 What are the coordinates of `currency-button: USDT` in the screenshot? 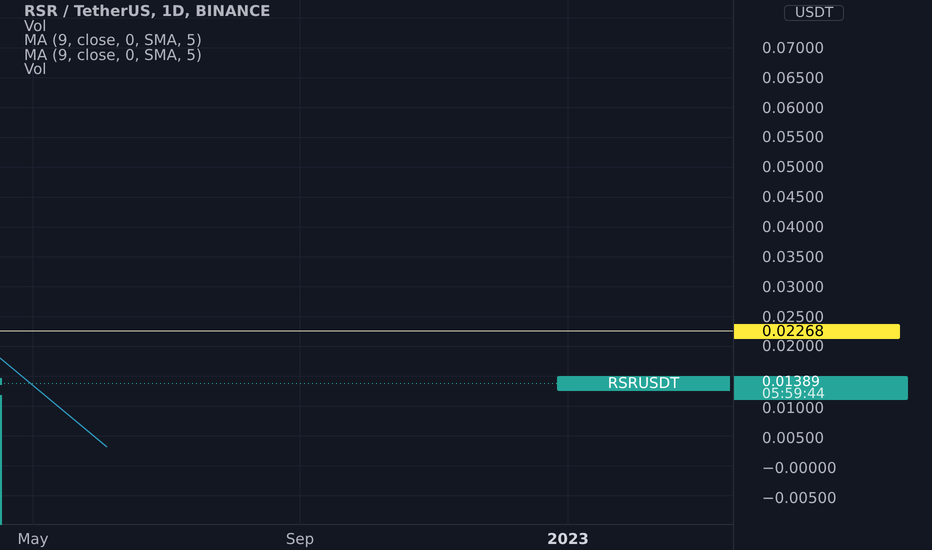 It's located at (814, 13).